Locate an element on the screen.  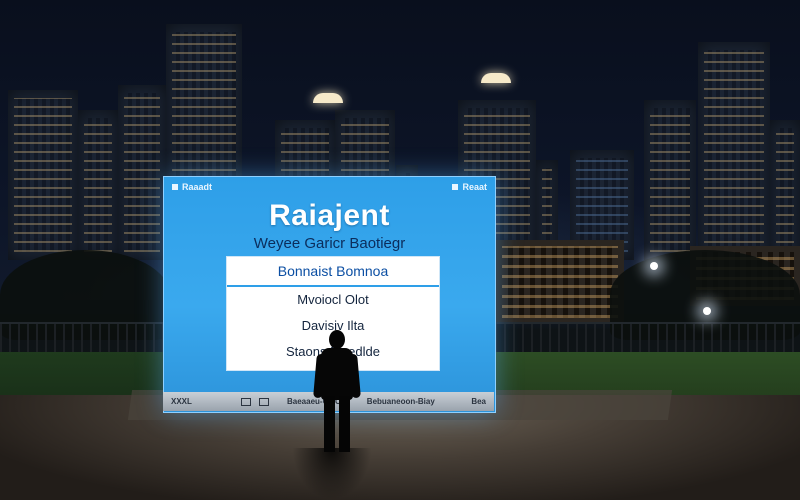
person-torso is located at coordinates (337, 374).